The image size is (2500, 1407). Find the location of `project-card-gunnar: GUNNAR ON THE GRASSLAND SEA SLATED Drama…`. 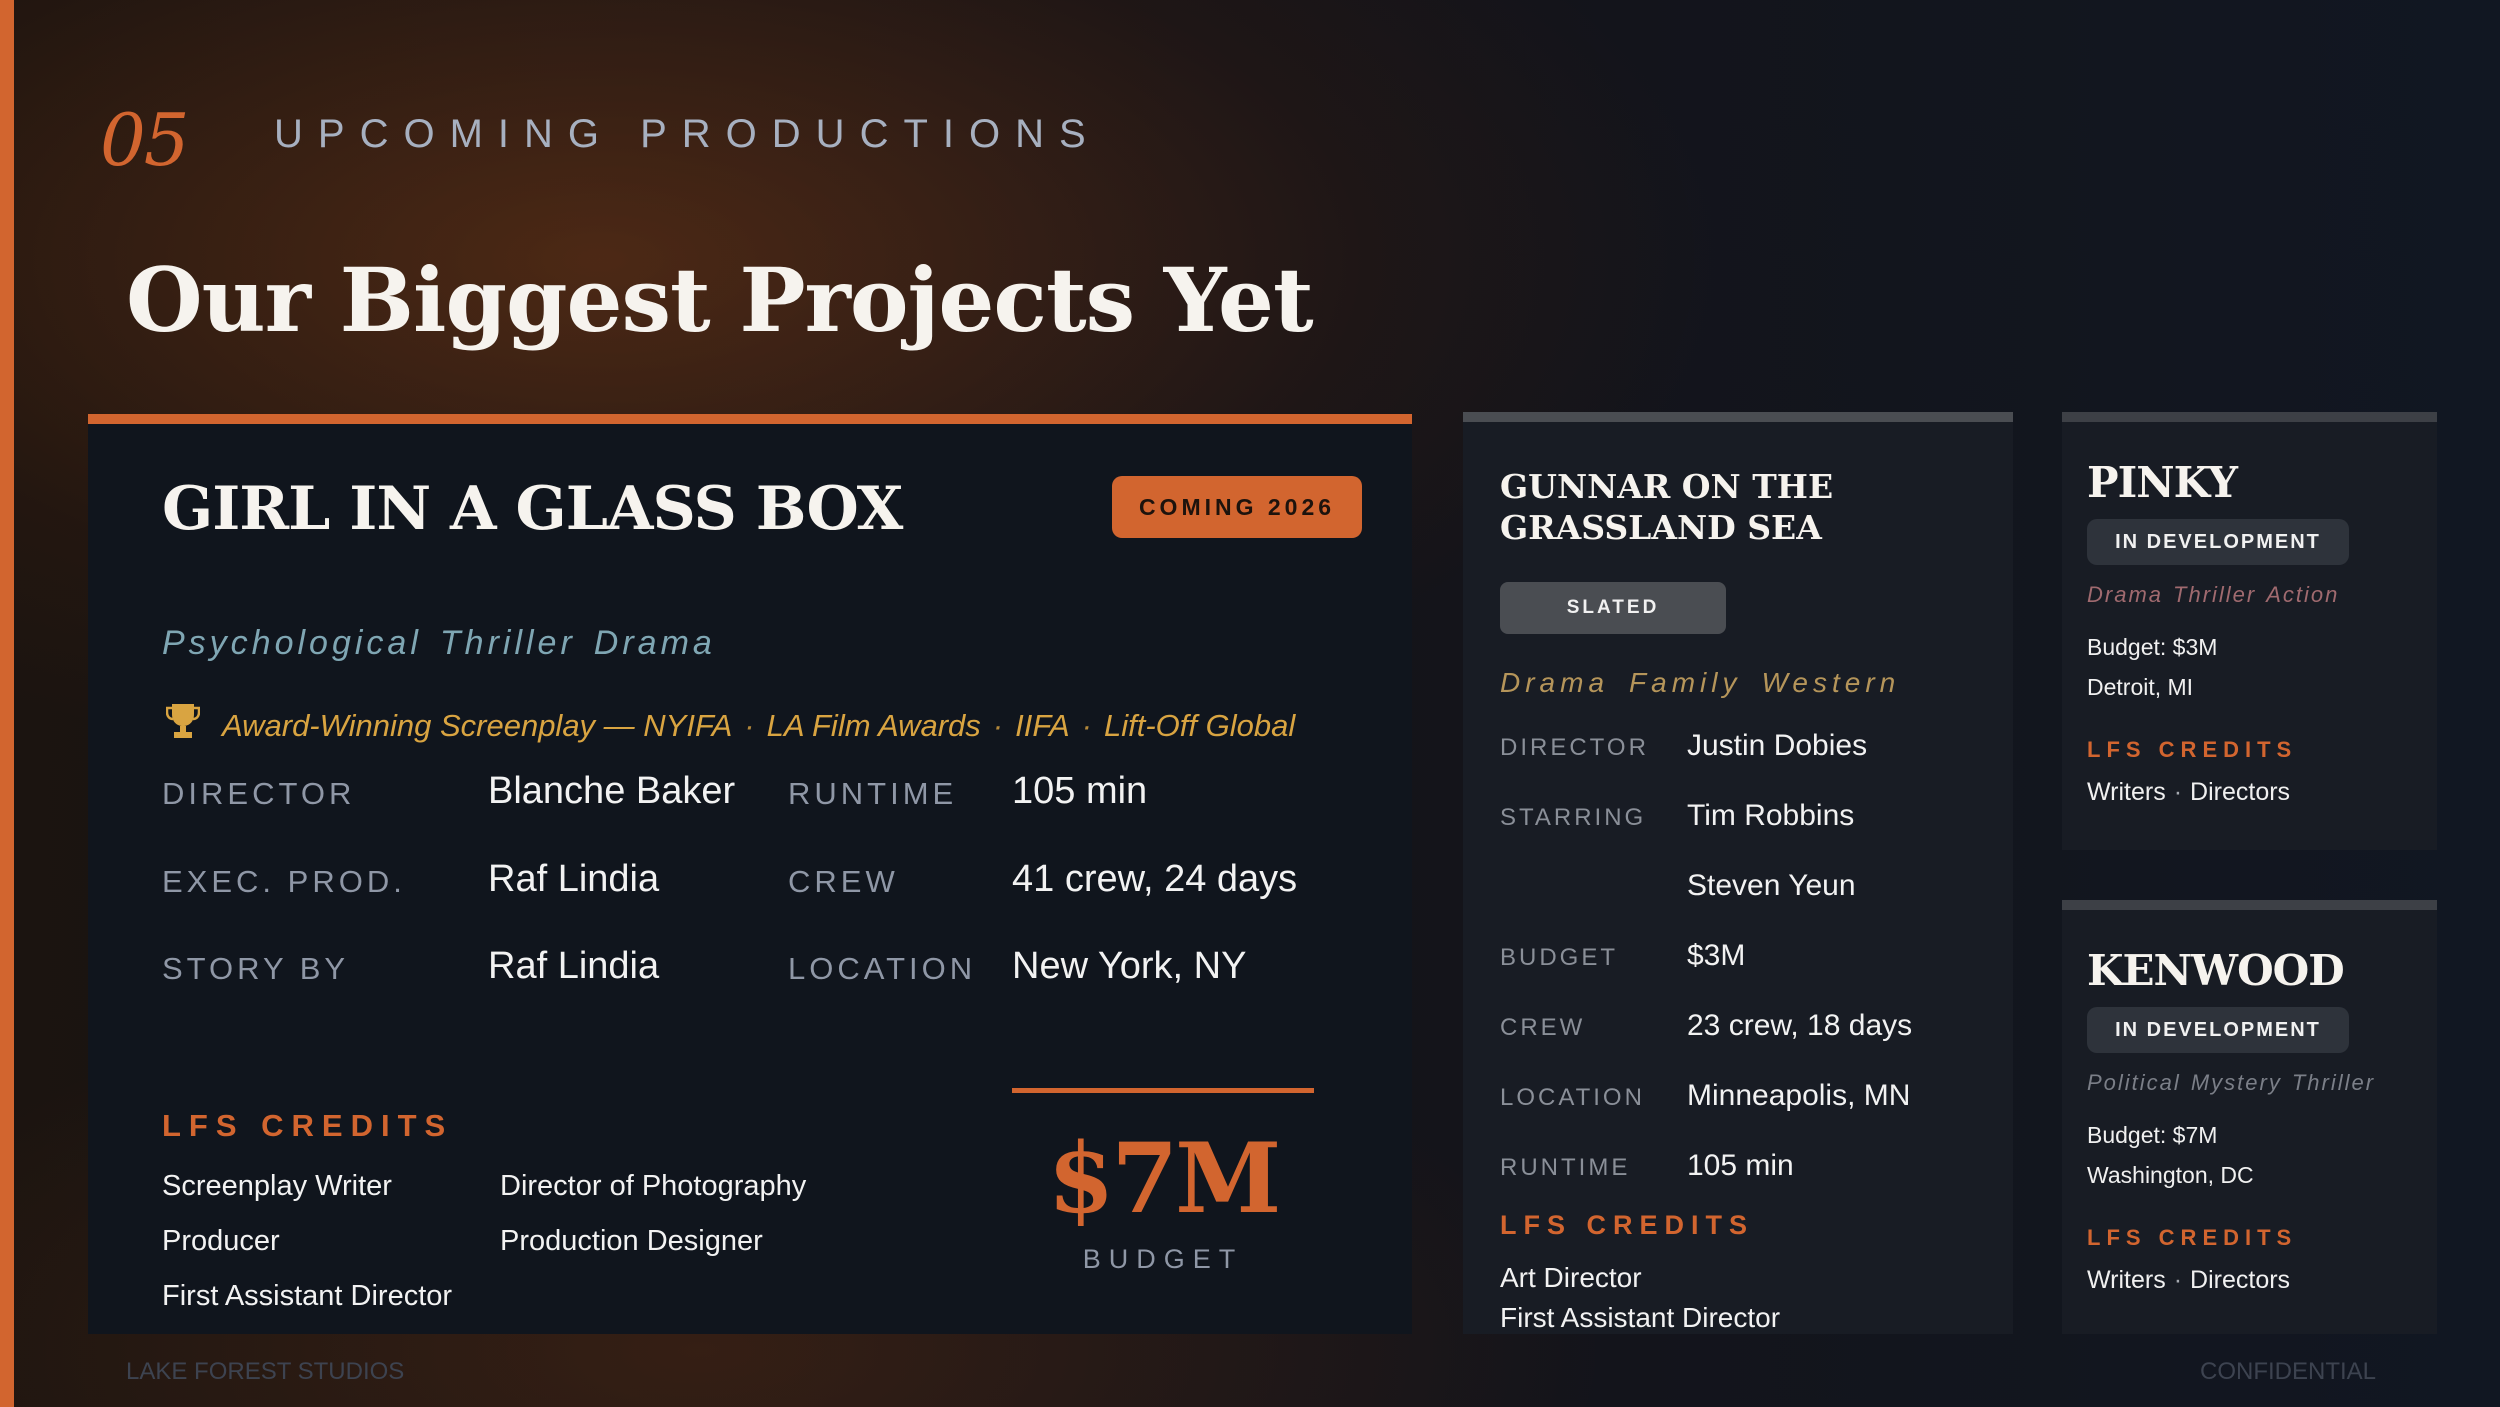

project-card-gunnar: GUNNAR ON THE GRASSLAND SEA SLATED Drama… is located at coordinates (1738, 873).